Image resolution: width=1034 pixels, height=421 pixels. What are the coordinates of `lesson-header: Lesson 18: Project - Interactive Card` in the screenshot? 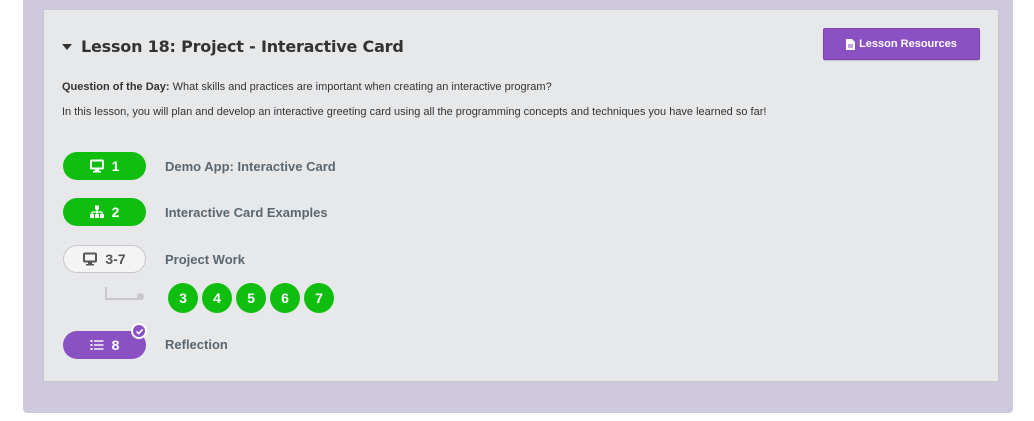 It's located at (233, 46).